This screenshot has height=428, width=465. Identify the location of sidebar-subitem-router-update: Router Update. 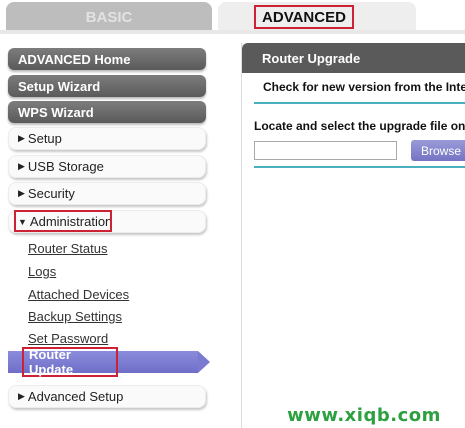
(70, 362).